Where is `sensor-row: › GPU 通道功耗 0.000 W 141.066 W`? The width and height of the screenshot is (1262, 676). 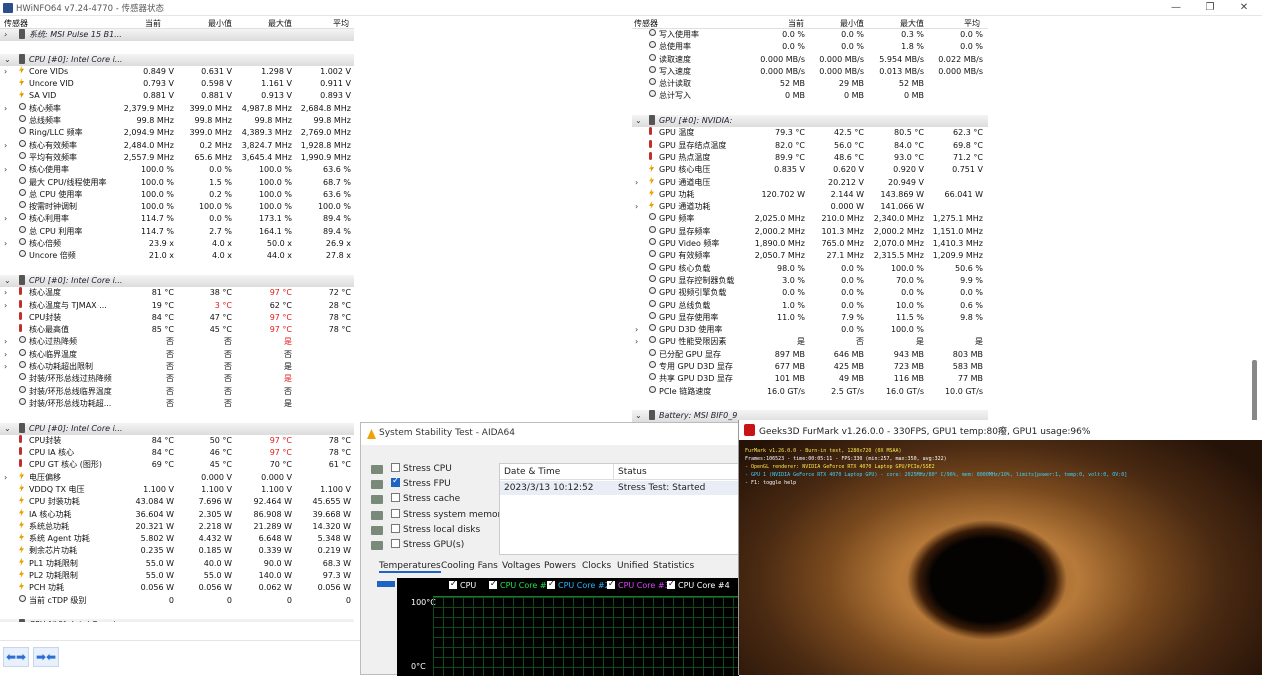 sensor-row: › GPU 通道功耗 0.000 W 141.066 W is located at coordinates (810, 207).